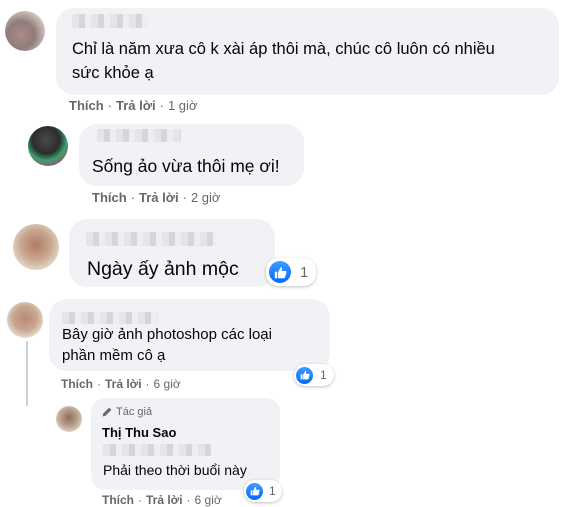 The width and height of the screenshot is (569, 507). I want to click on comment-text-line: sức khỏe ạ, so click(113, 73).